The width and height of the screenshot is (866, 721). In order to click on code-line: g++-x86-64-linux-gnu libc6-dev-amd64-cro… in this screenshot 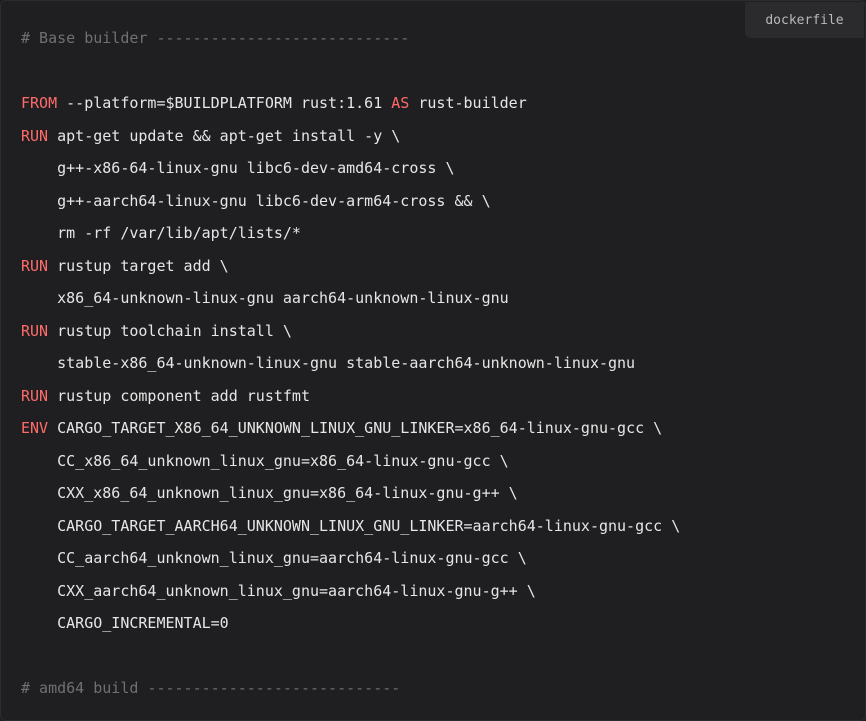, I will do `click(350, 168)`.